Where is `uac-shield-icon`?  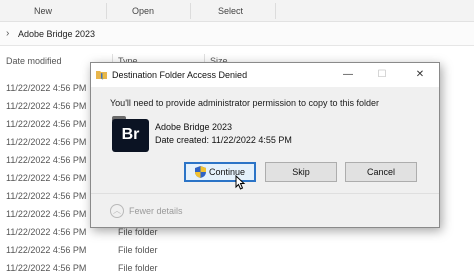 uac-shield-icon is located at coordinates (200, 171).